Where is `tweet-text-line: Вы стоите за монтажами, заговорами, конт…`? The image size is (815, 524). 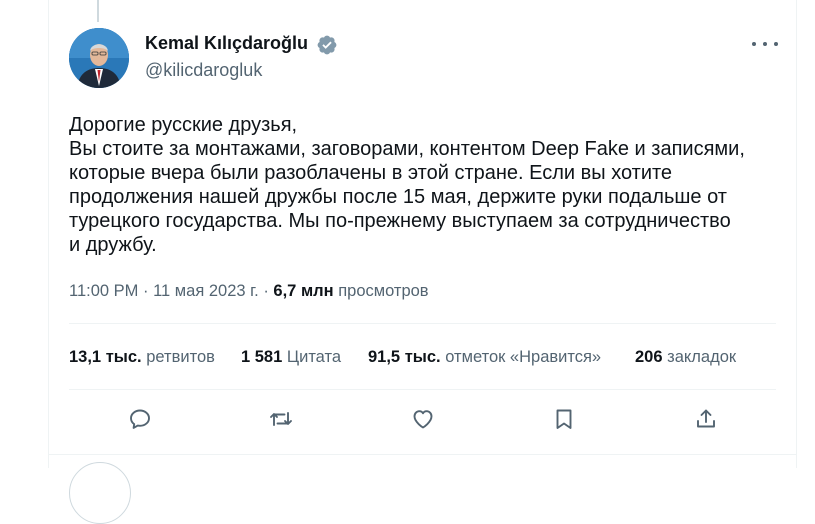 tweet-text-line: Вы стоите за монтажами, заговорами, конт… is located at coordinates (407, 149).